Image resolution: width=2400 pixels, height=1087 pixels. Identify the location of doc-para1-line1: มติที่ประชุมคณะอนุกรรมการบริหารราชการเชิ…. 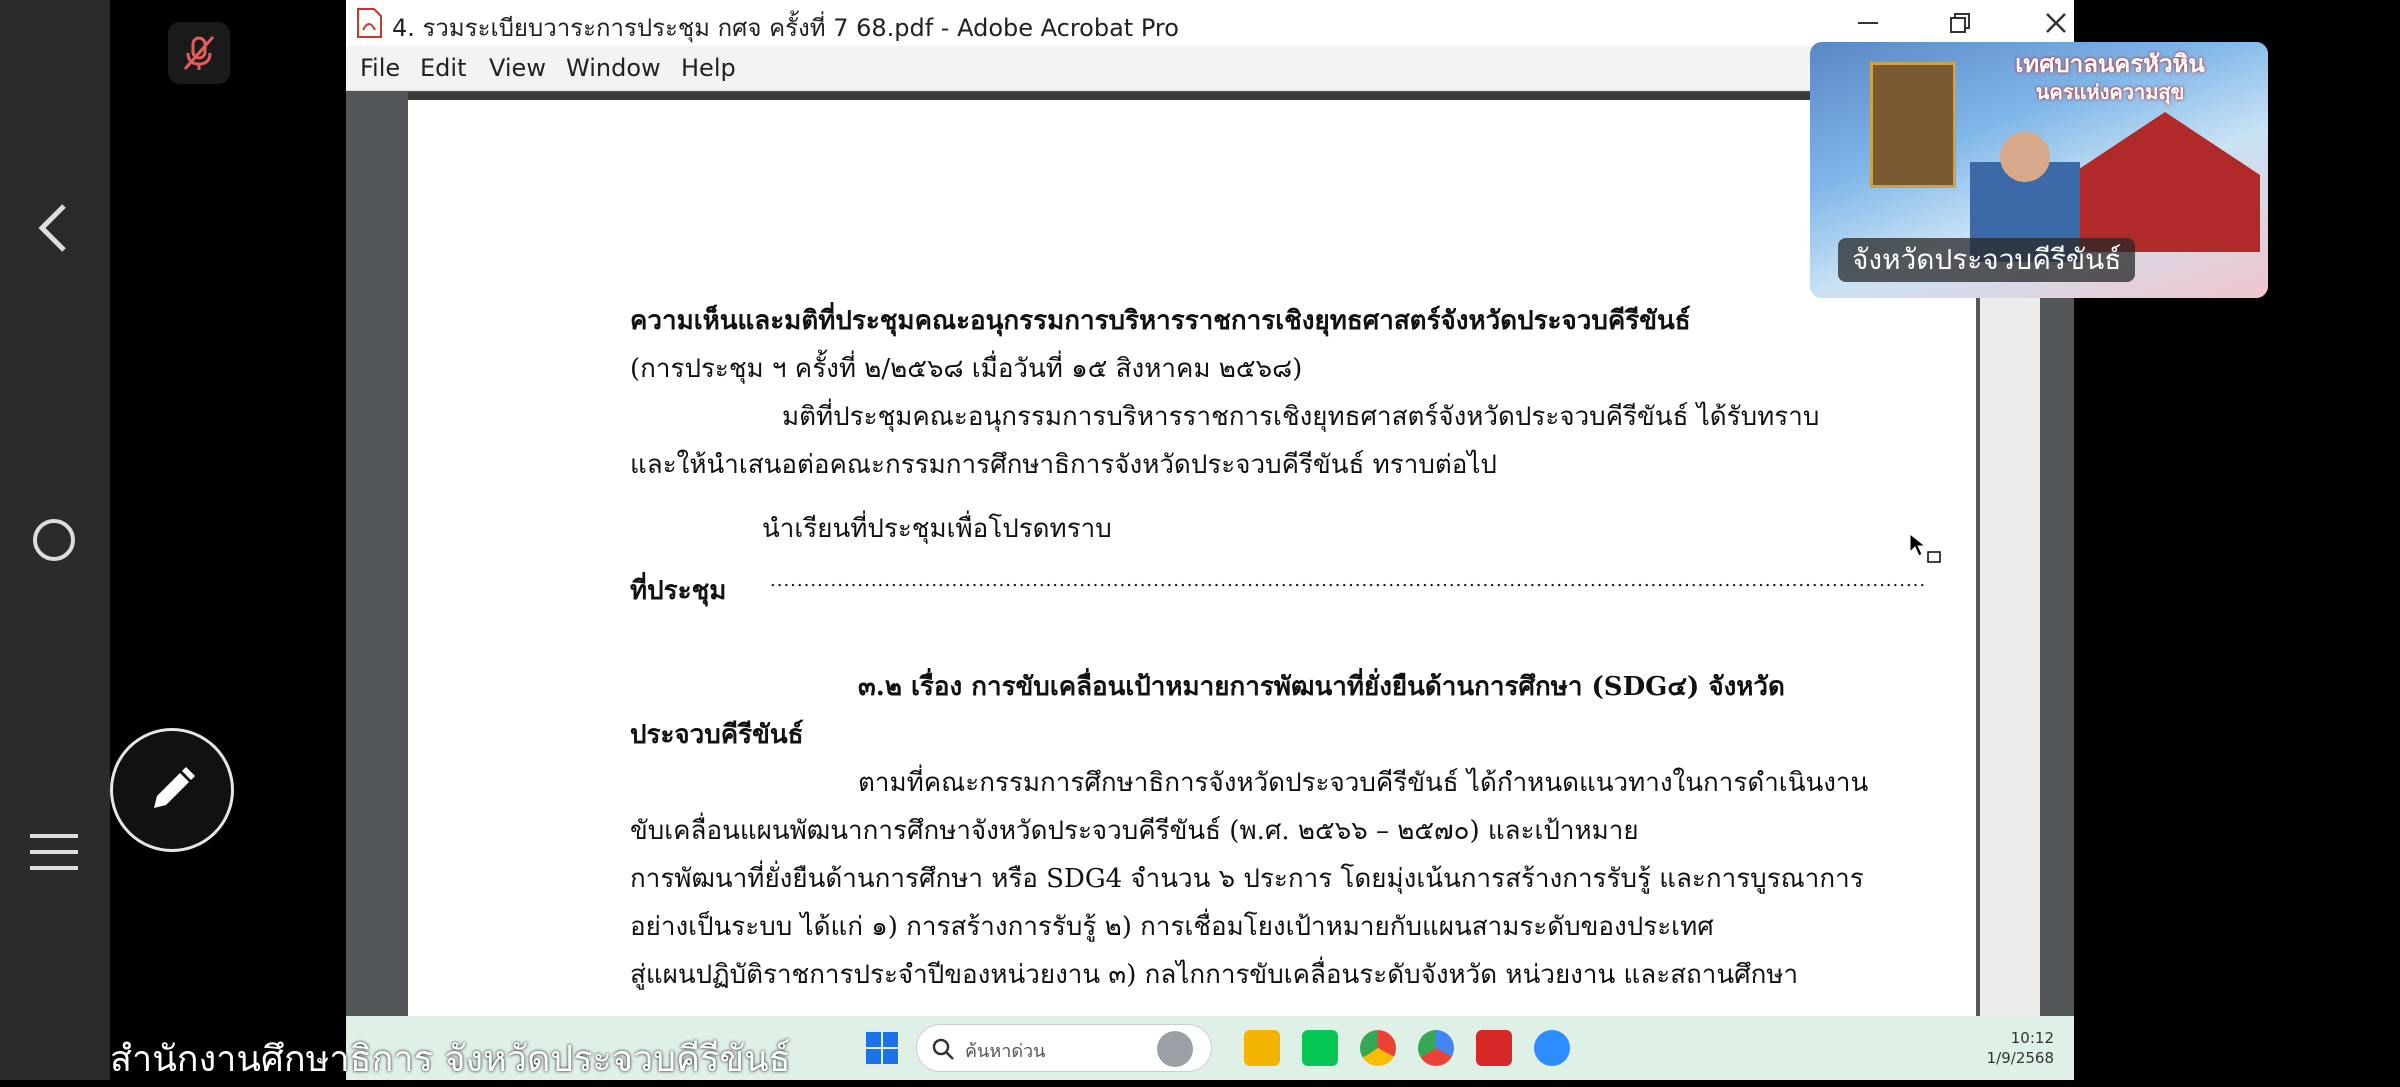
(1301, 417).